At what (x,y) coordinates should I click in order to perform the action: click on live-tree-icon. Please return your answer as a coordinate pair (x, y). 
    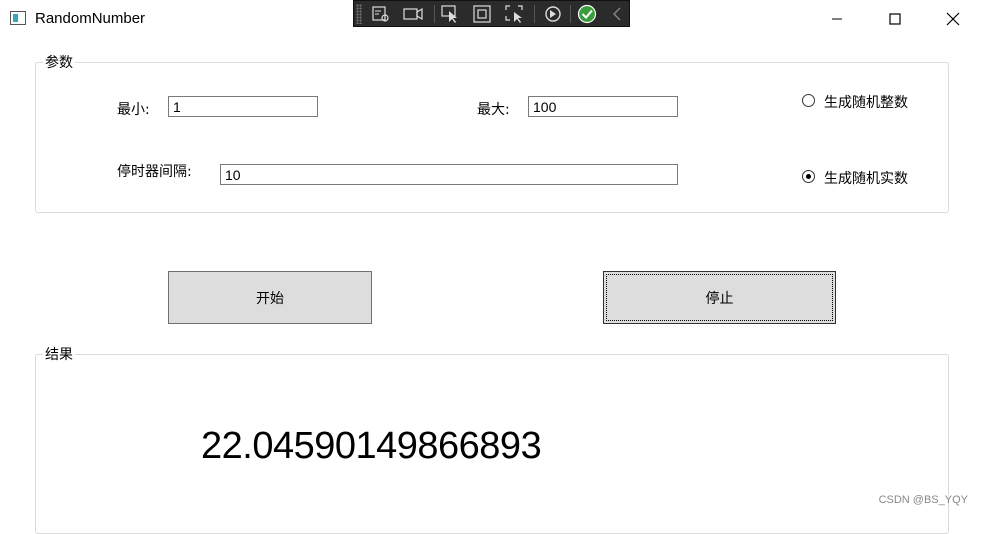
    Looking at the image, I should click on (381, 14).